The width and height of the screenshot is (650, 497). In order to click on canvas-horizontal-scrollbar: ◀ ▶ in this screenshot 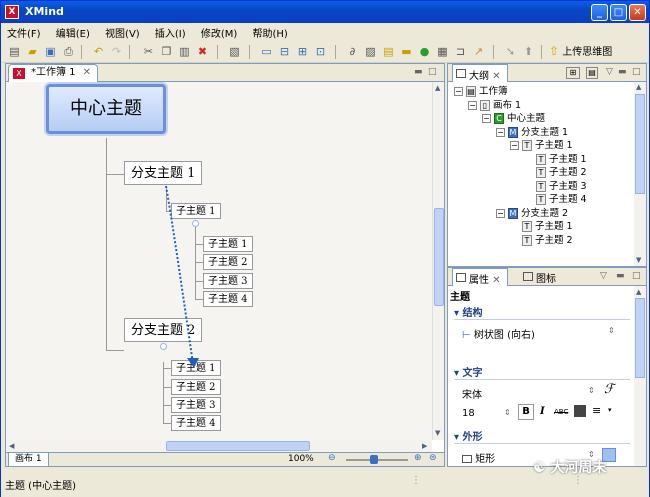, I will do `click(219, 446)`.